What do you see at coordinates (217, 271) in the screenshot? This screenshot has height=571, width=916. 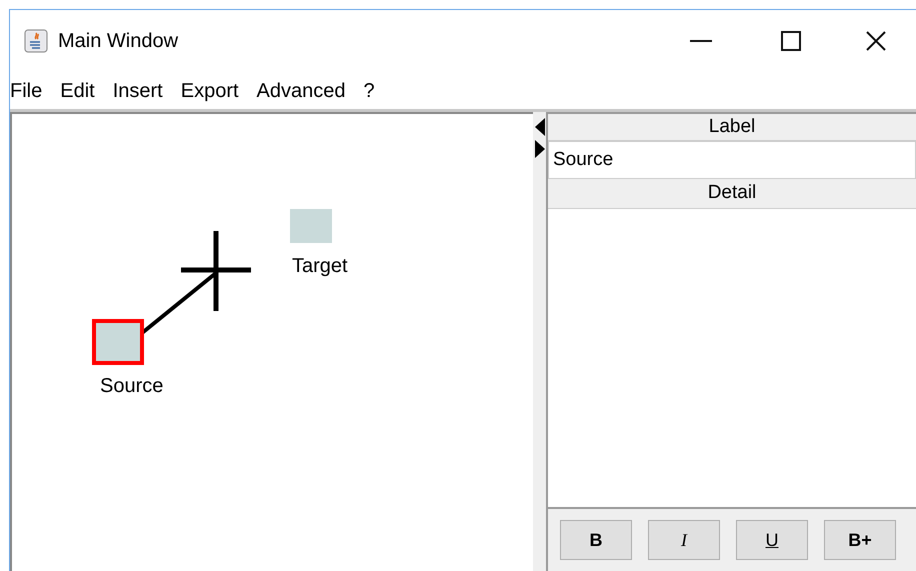 I see `crosshair-cursor-icon` at bounding box center [217, 271].